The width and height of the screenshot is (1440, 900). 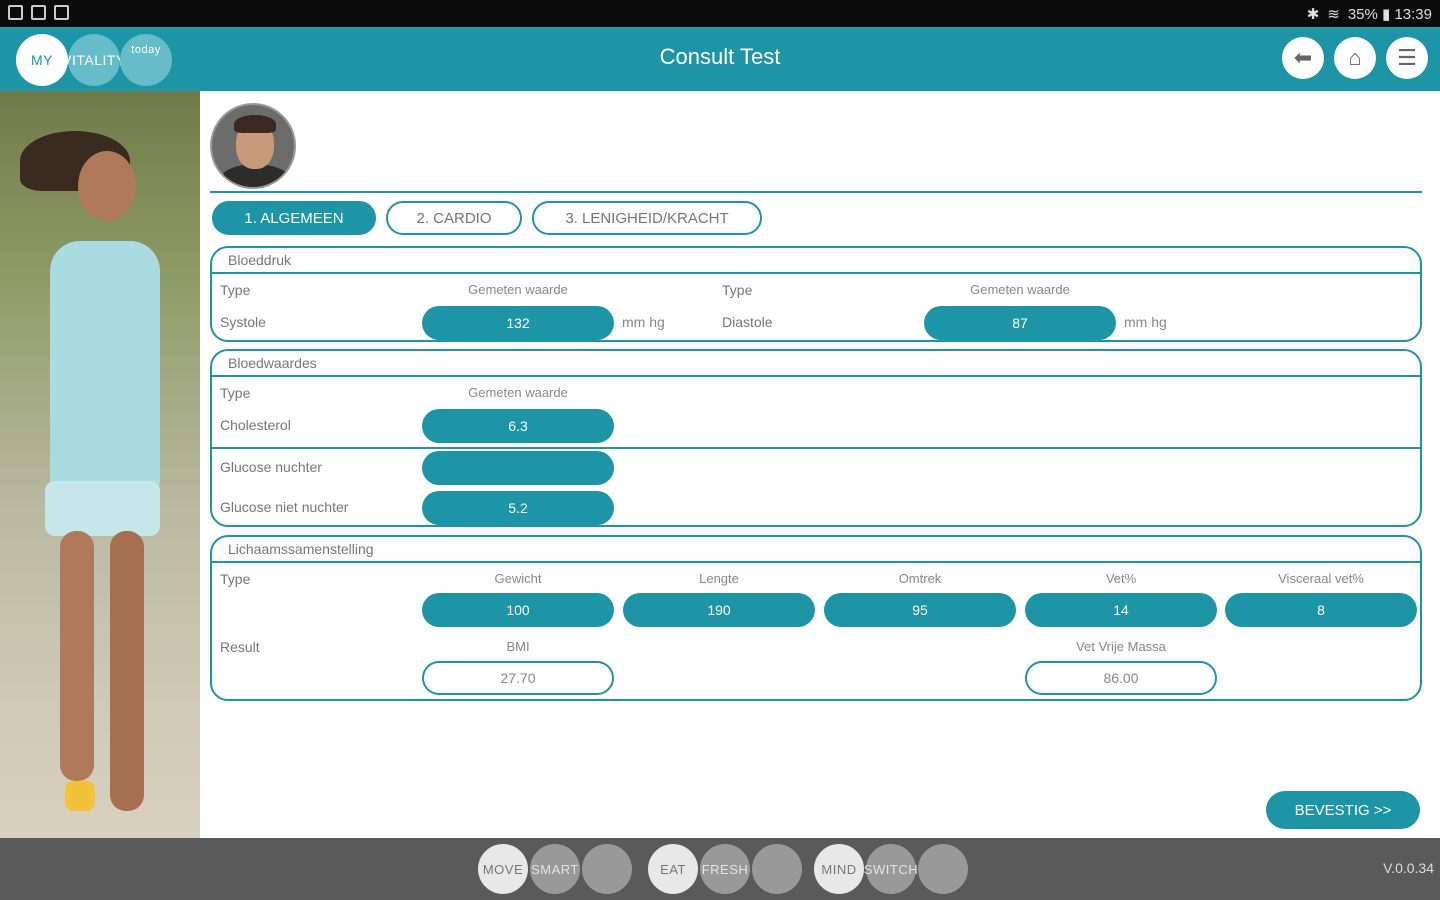 What do you see at coordinates (301, 549) in the screenshot?
I see `section-title: Lichaamssamenstelling` at bounding box center [301, 549].